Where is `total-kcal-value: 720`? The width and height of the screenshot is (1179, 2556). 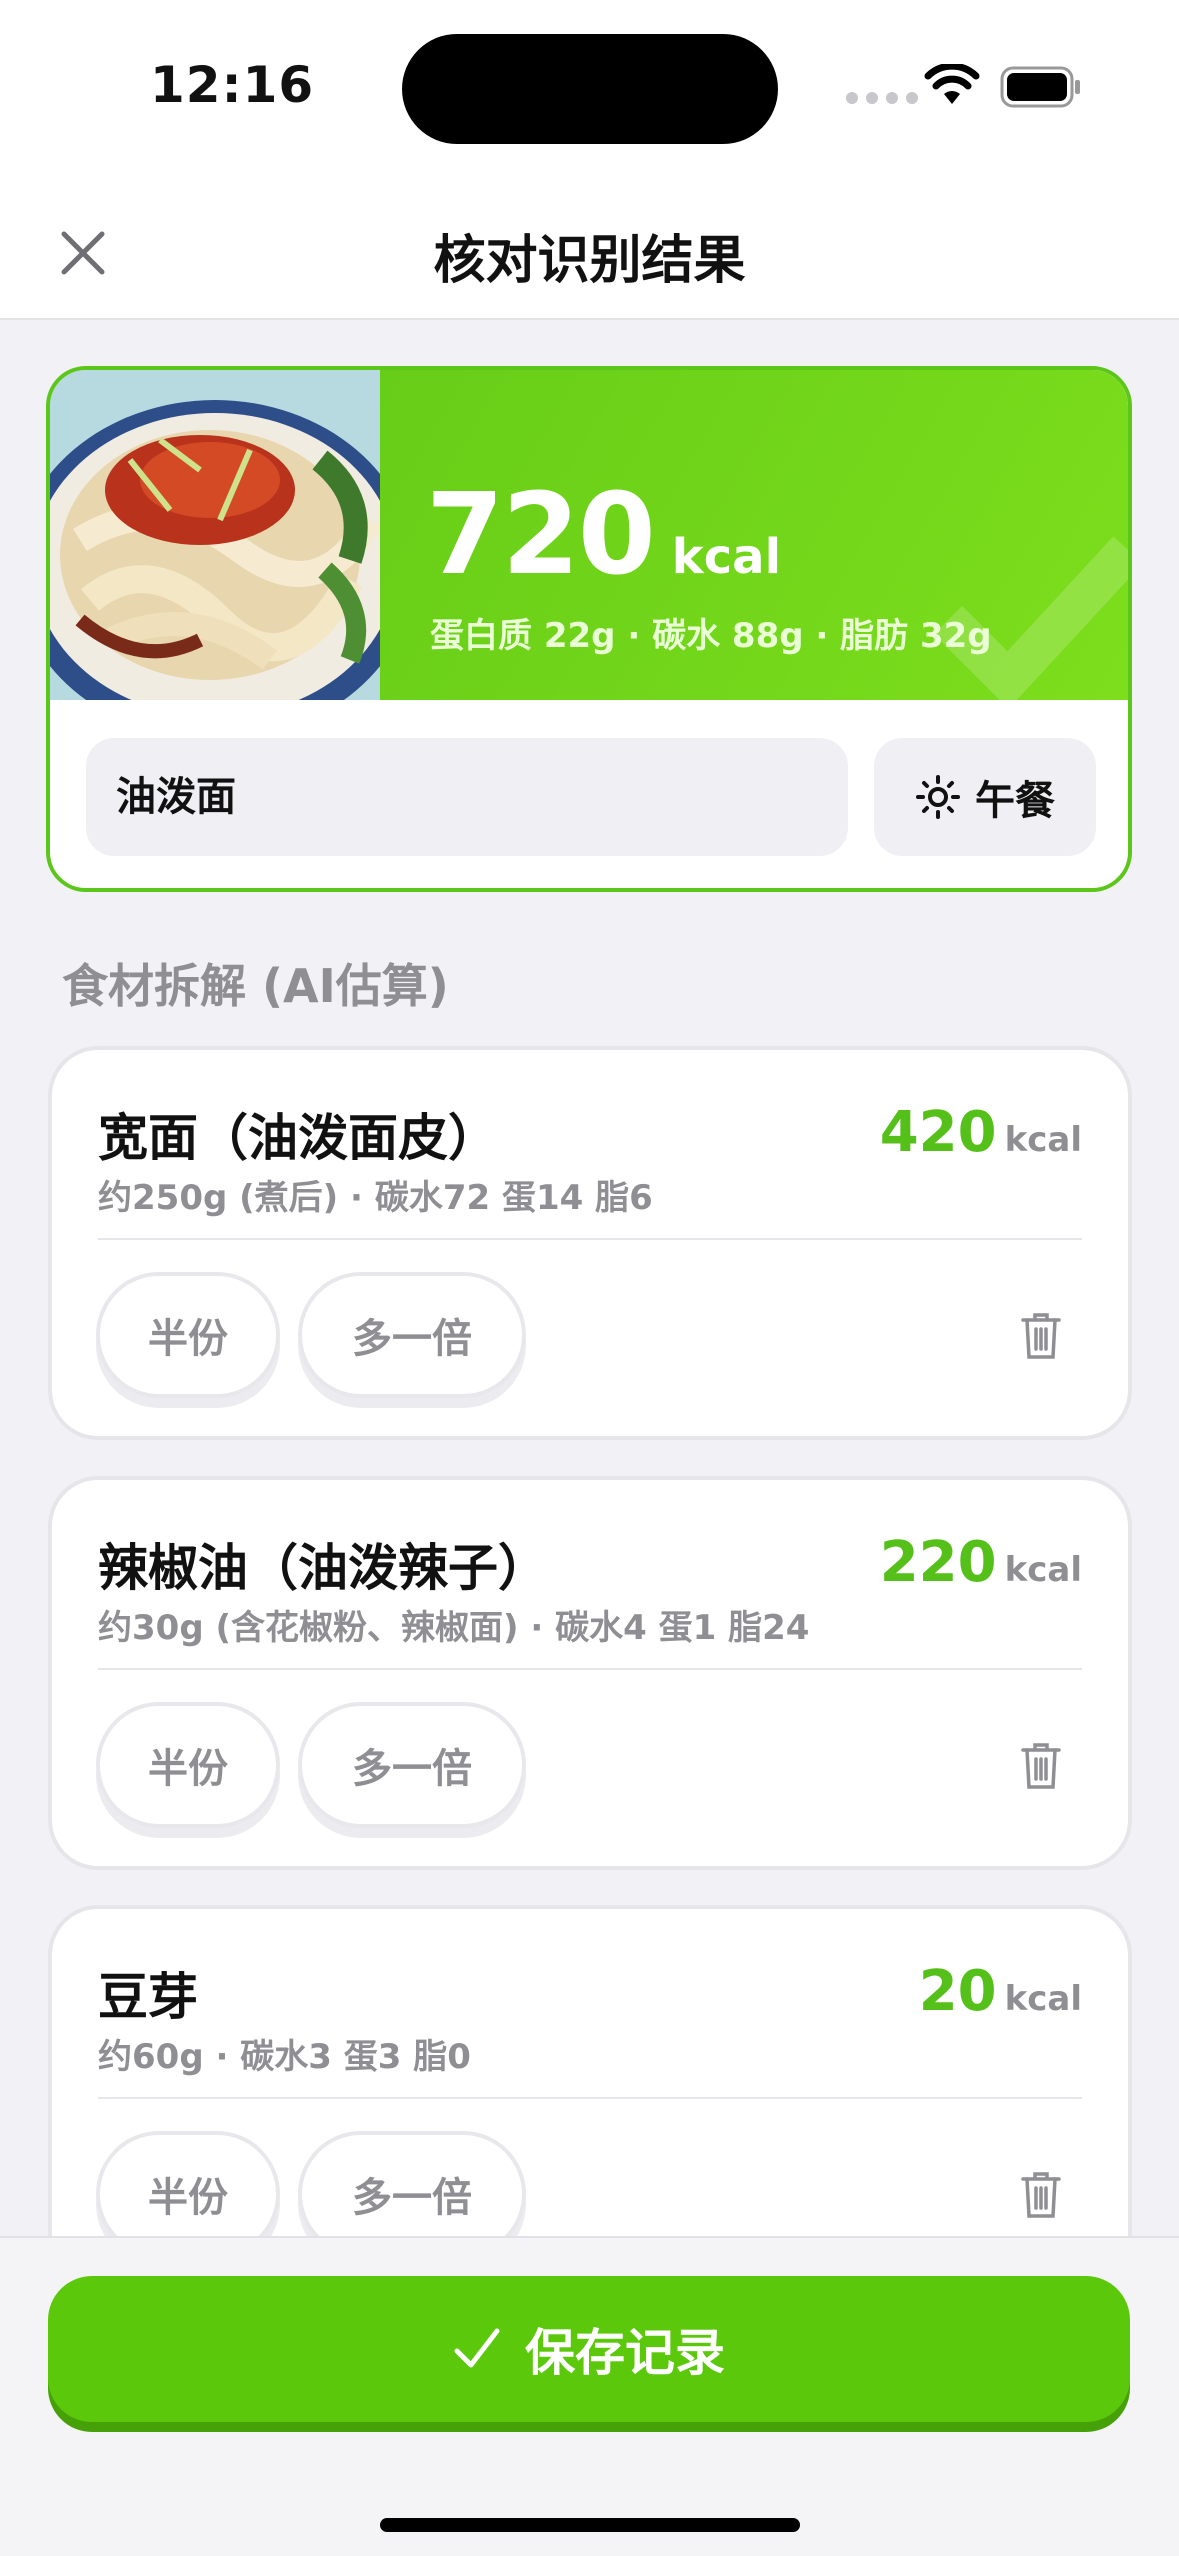
total-kcal-value: 720 is located at coordinates (541, 535).